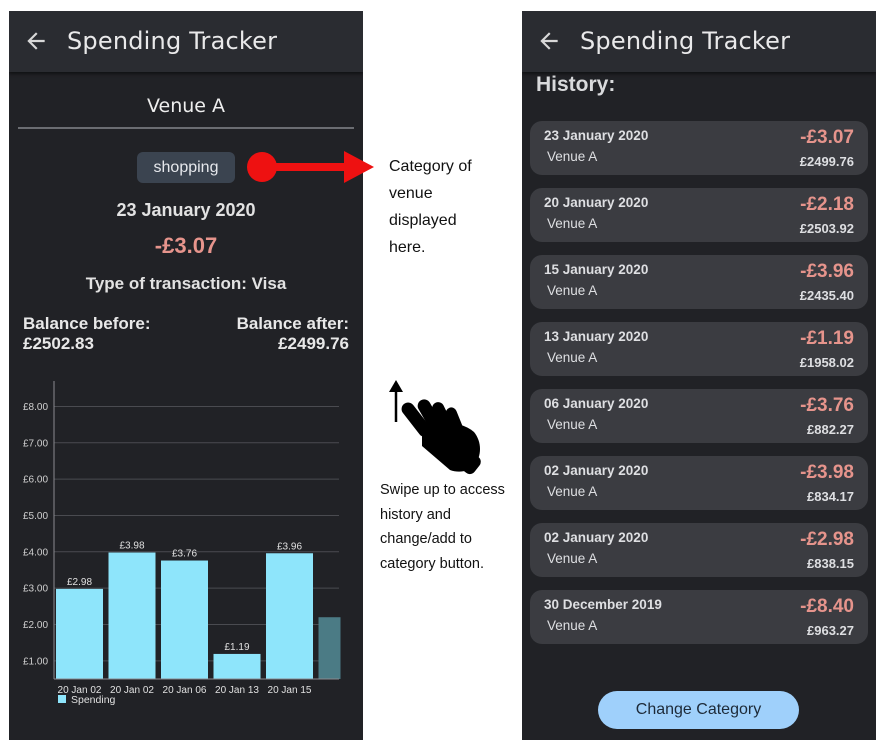 This screenshot has height=748, width=885. What do you see at coordinates (35, 552) in the screenshot?
I see `y-tick-label: £4.00` at bounding box center [35, 552].